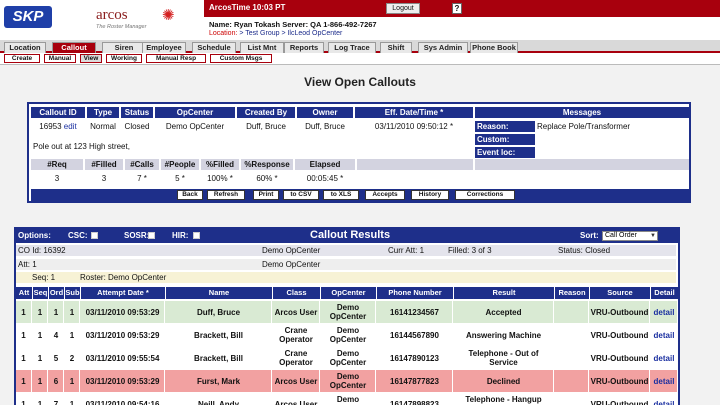 Image resolution: width=720 pixels, height=405 pixels. I want to click on th-detail: Detail, so click(664, 293).